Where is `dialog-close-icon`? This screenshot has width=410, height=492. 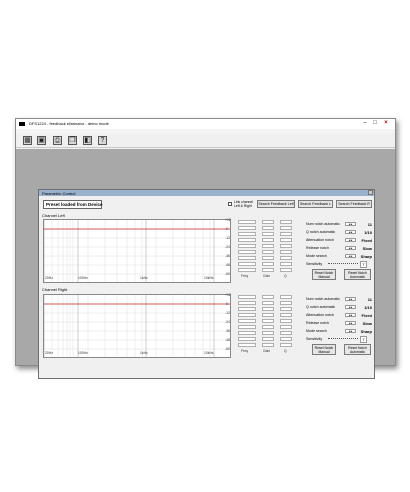 dialog-close-icon is located at coordinates (370, 192).